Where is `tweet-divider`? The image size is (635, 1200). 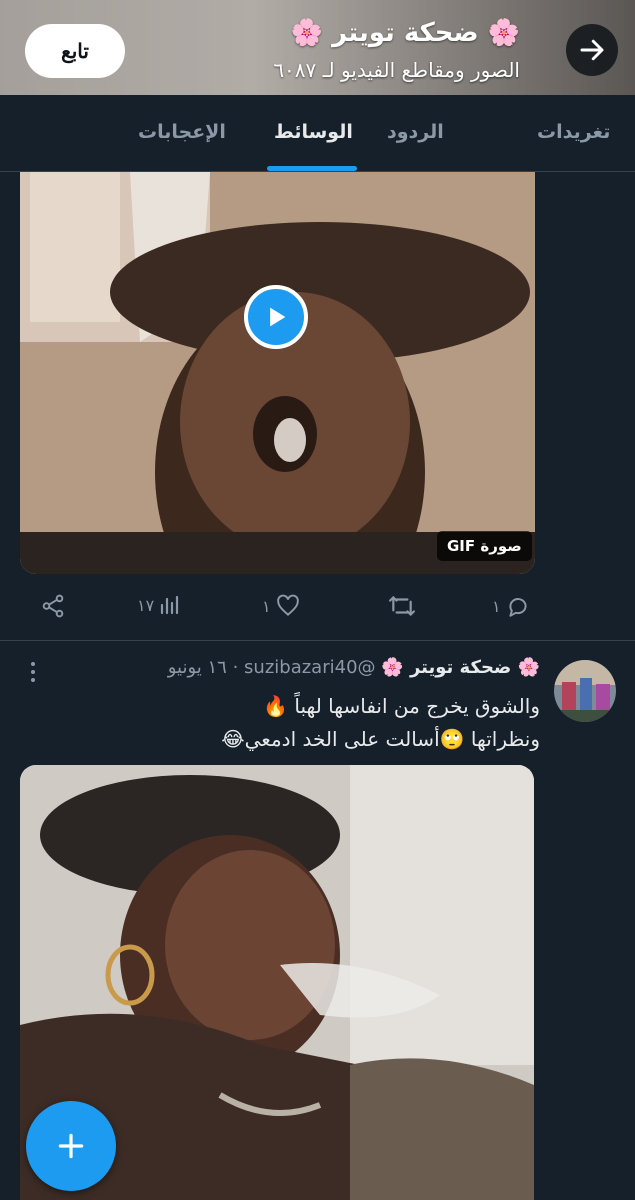 tweet-divider is located at coordinates (317, 640).